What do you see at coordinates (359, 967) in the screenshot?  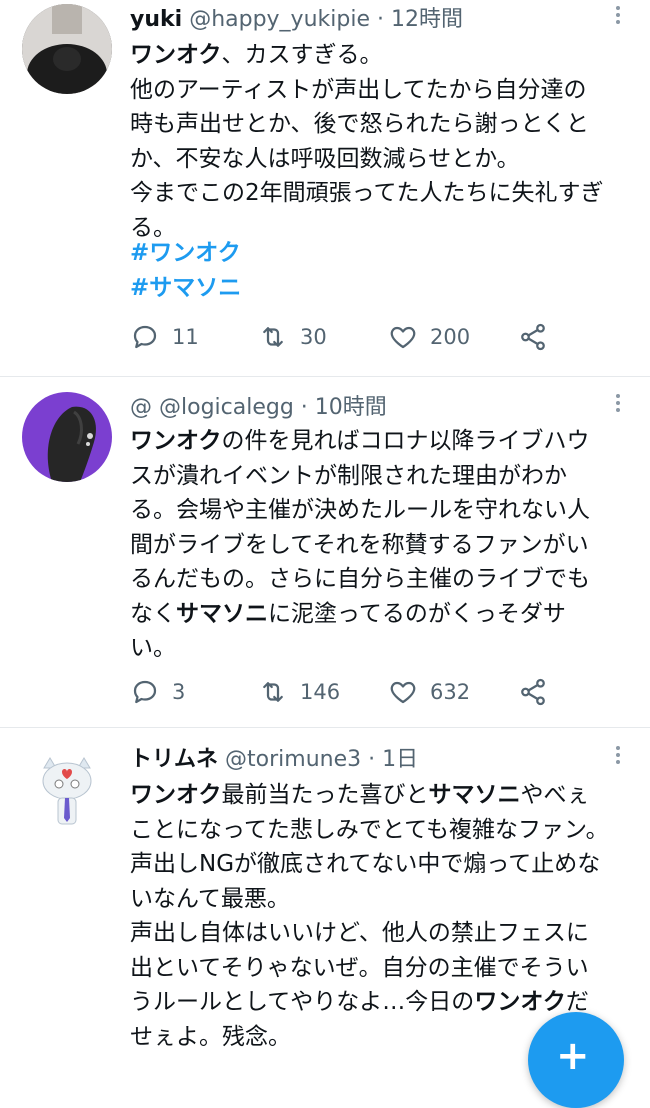 I see `text-run: 出といてそりゃないぜ。自分の主催でそうい` at bounding box center [359, 967].